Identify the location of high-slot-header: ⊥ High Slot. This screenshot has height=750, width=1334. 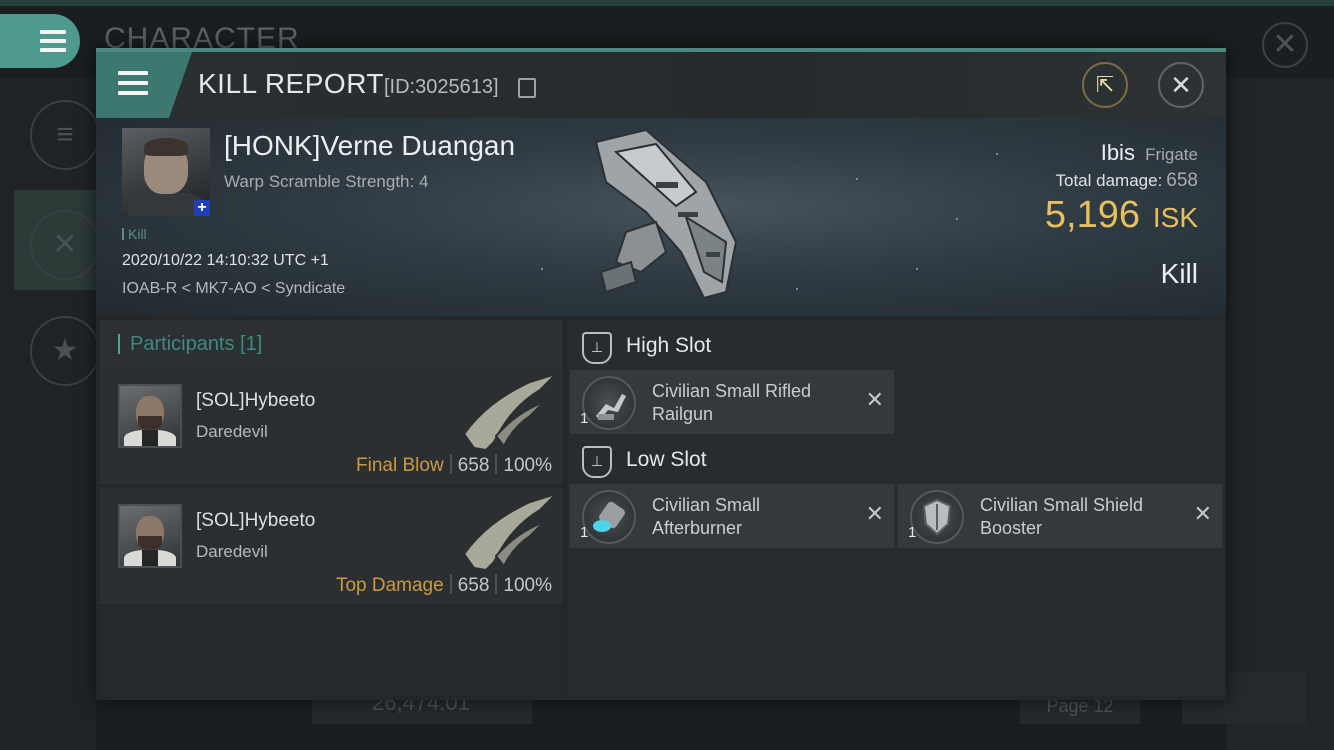
(782, 348).